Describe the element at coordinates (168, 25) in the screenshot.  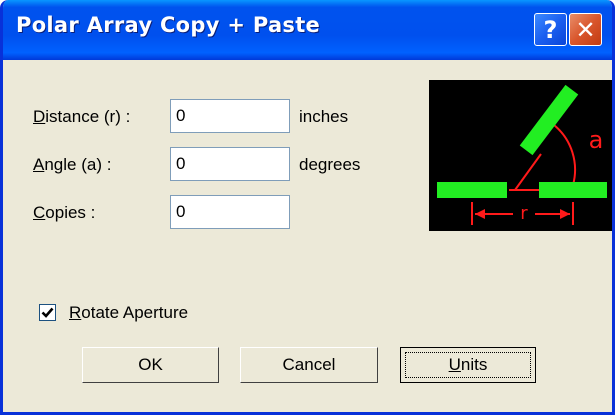
I see `dialog-title: Polar Array Copy + Paste` at that location.